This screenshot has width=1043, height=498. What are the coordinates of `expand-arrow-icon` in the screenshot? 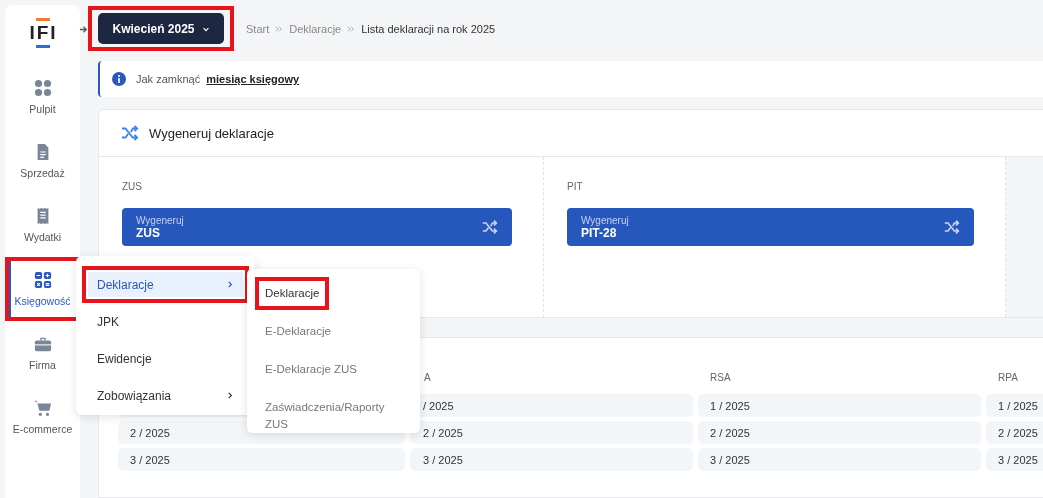 It's located at (83, 29).